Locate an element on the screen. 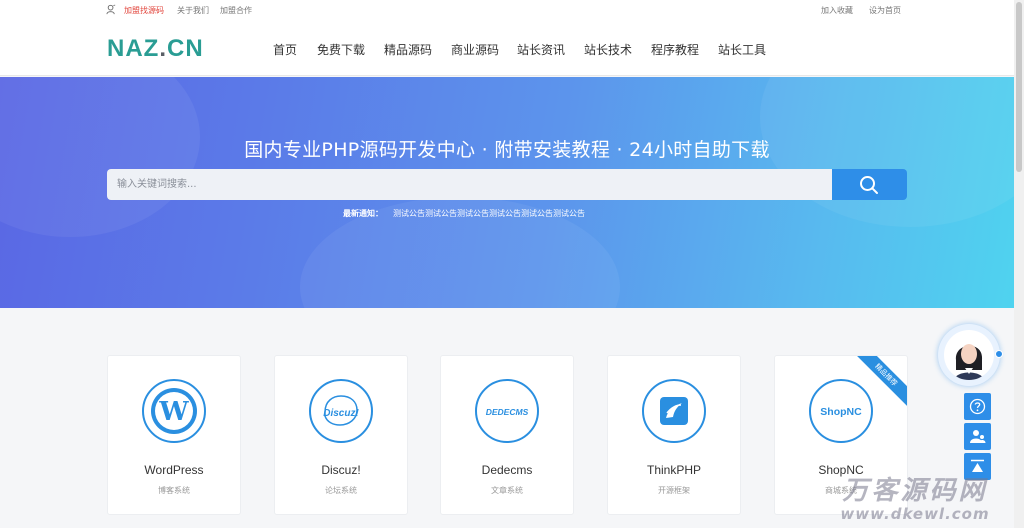  scrollbar-thumb is located at coordinates (1019, 87).